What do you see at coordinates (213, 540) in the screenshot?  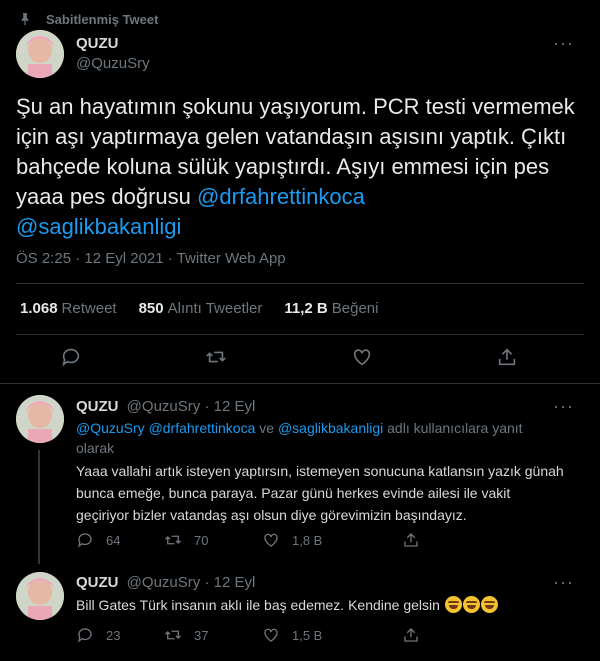 I see `retweet-button: 70` at bounding box center [213, 540].